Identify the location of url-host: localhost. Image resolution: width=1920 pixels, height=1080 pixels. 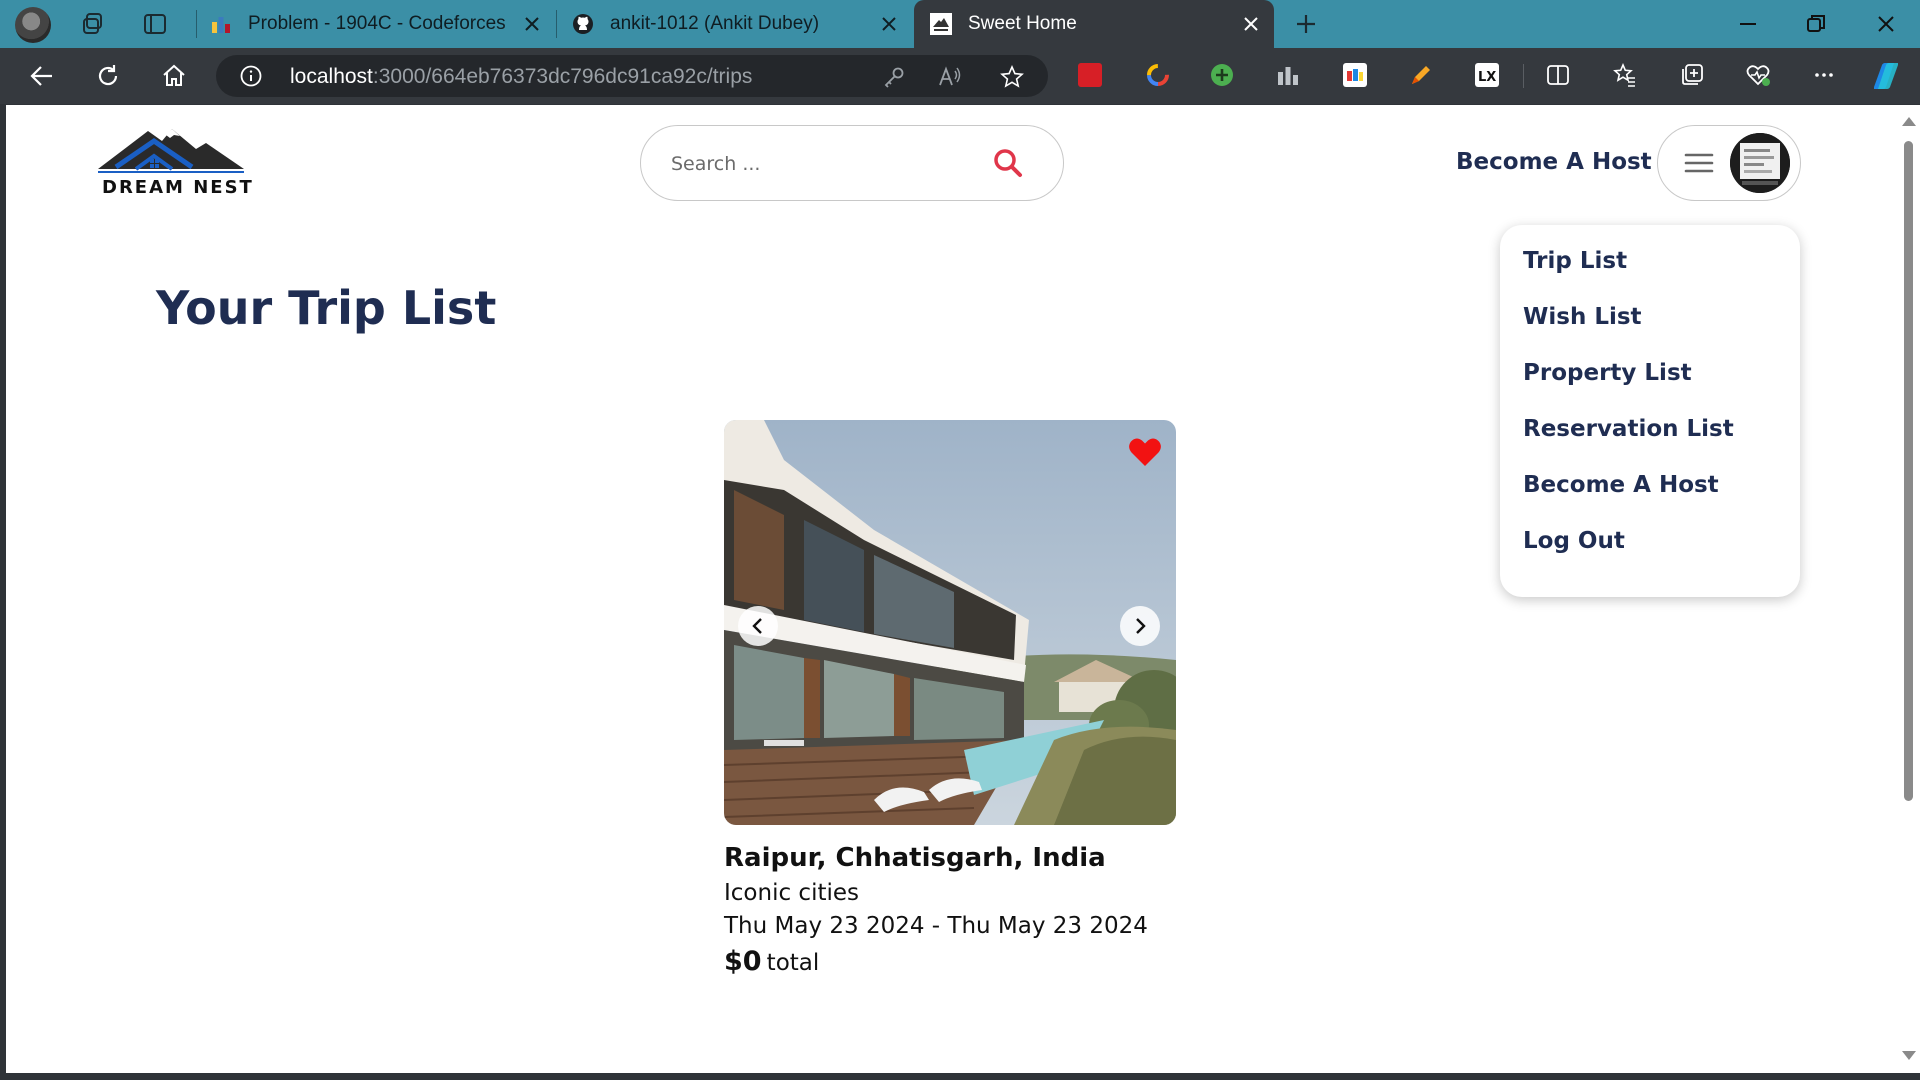
(331, 76).